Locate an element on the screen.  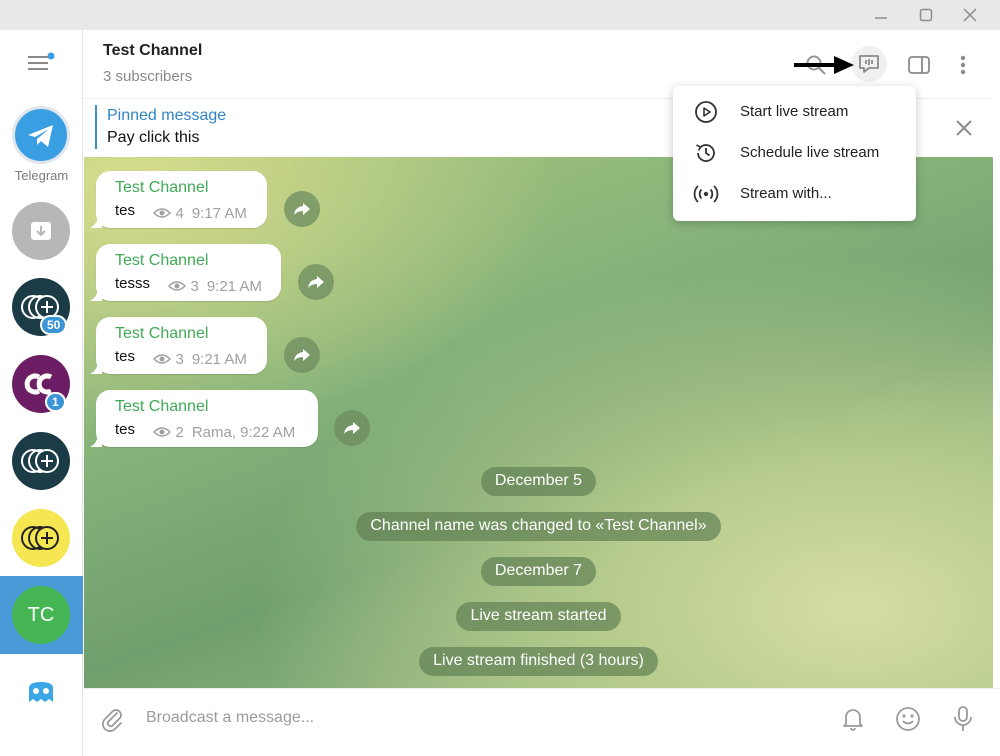
arrow-annotation-icon is located at coordinates (824, 65).